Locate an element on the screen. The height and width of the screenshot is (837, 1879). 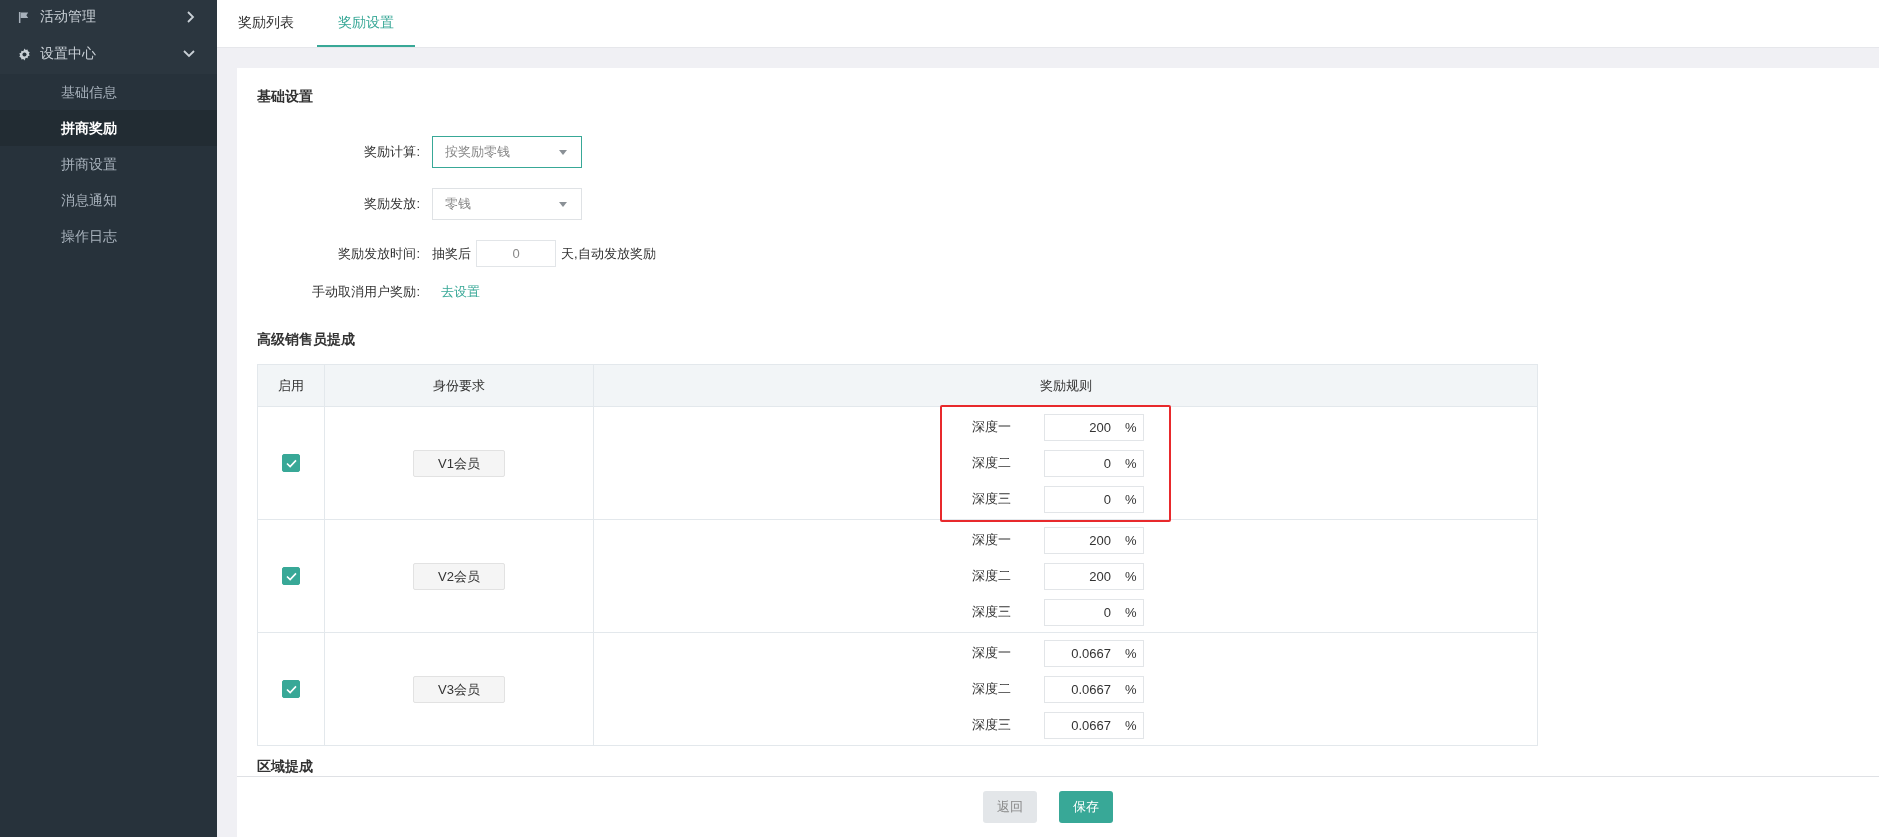
section-title: 高级销售员提成 is located at coordinates (306, 340).